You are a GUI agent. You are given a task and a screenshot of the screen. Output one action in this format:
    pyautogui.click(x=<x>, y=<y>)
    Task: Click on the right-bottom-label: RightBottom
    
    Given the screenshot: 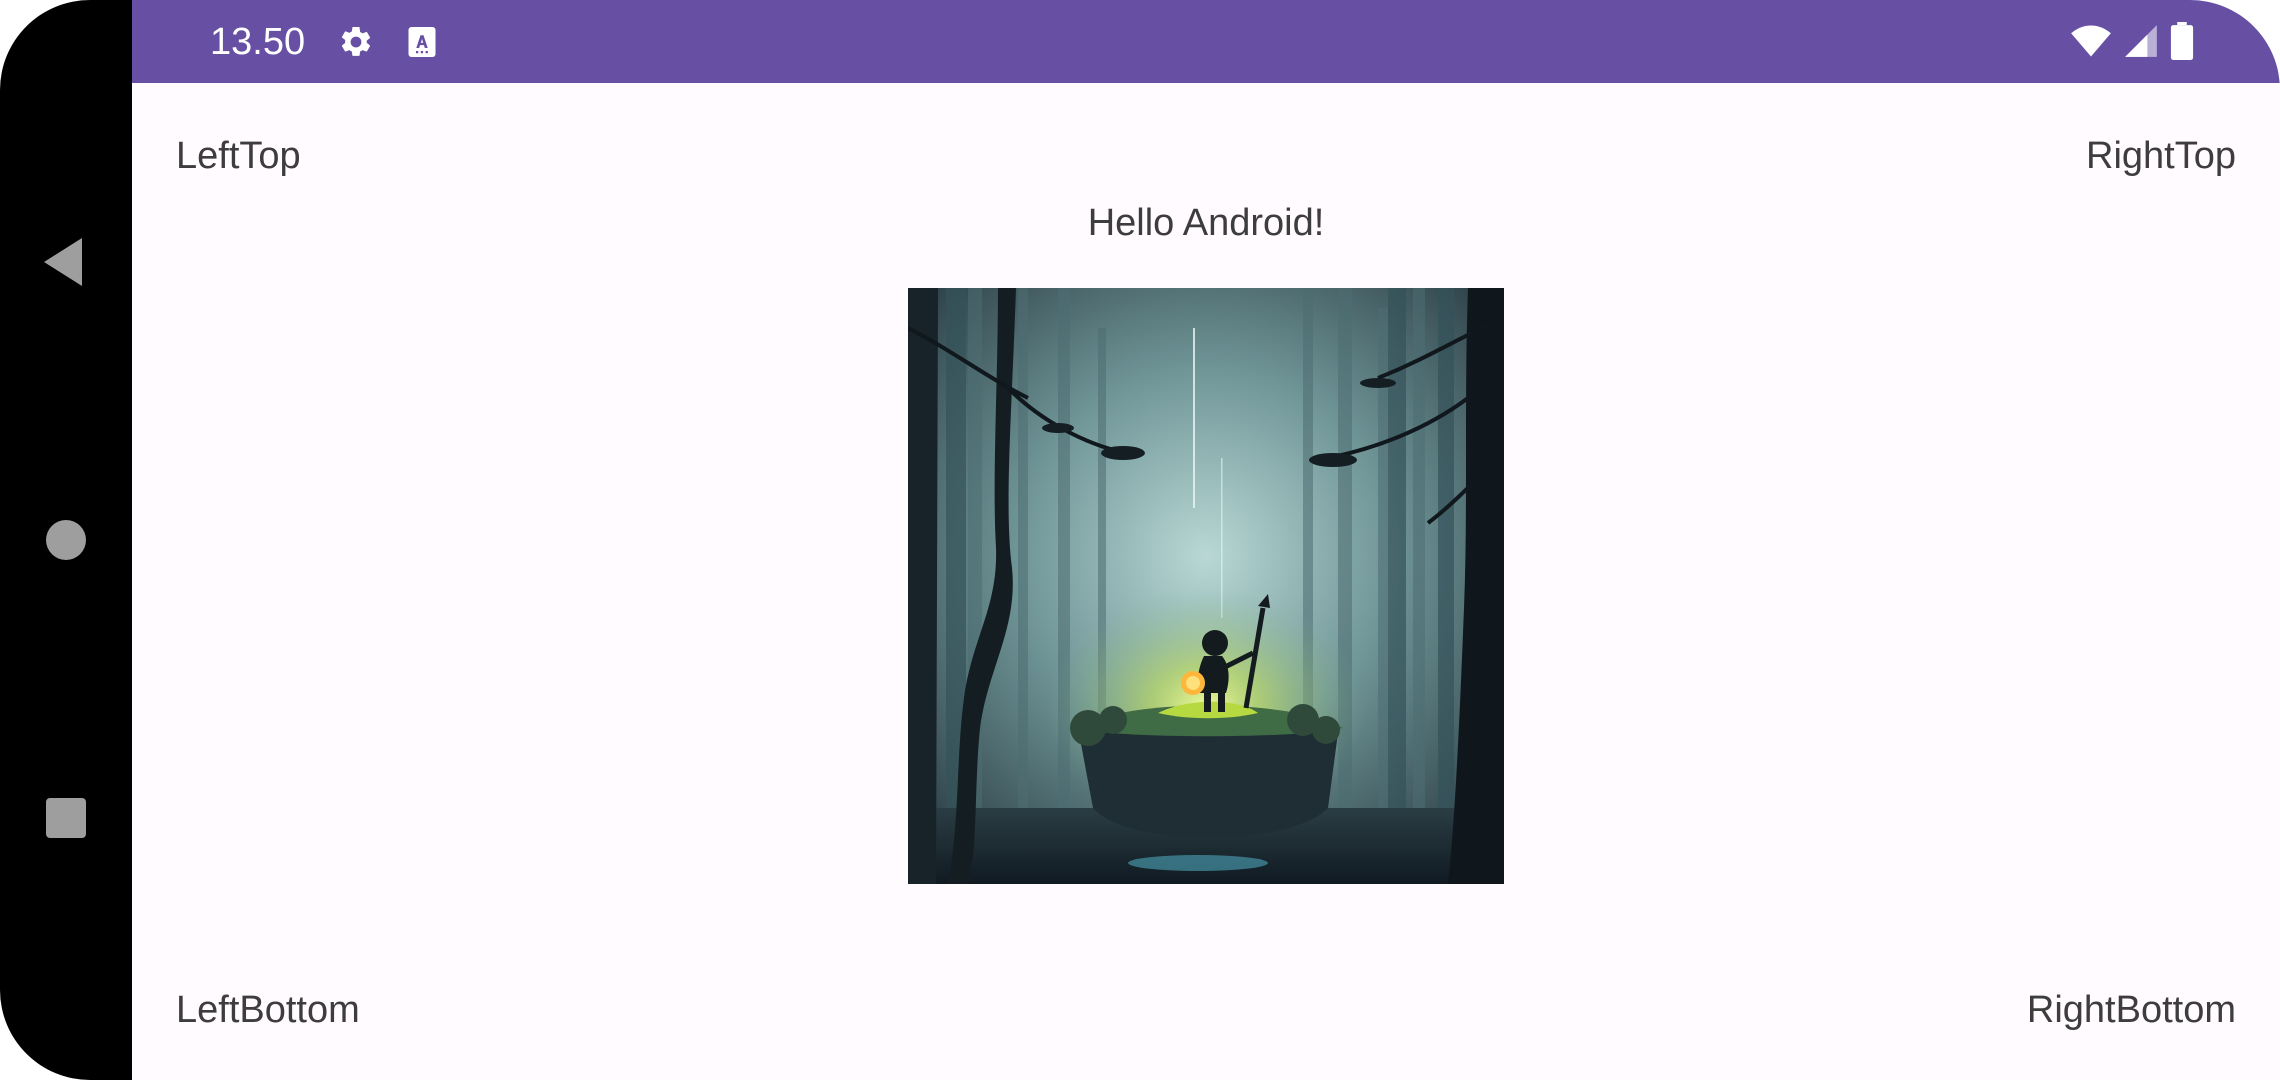 What is the action you would take?
    pyautogui.click(x=2131, y=1010)
    